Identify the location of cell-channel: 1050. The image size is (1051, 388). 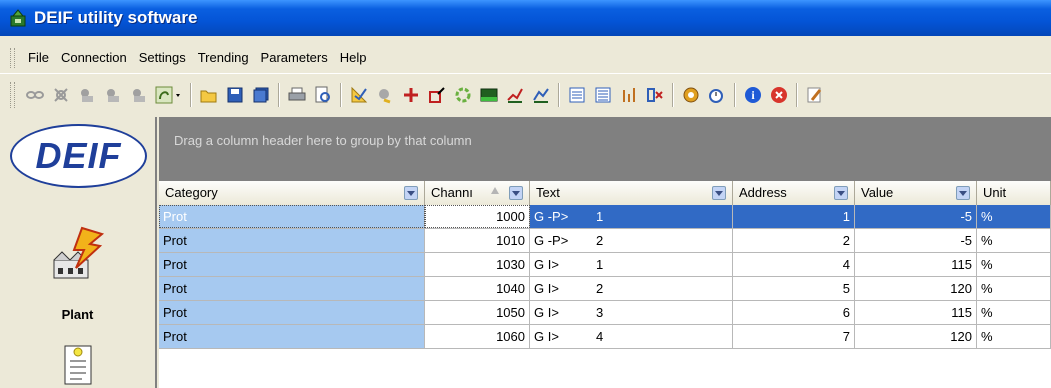
(477, 312).